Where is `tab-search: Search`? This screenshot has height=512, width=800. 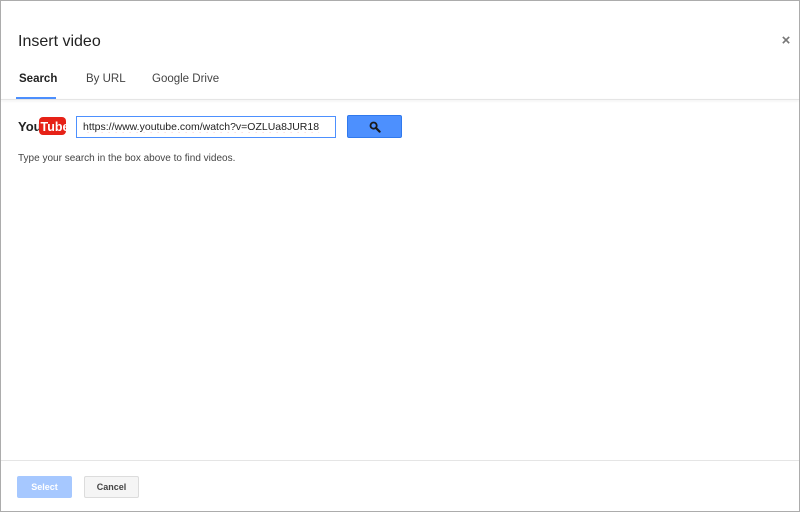
tab-search: Search is located at coordinates (38, 79).